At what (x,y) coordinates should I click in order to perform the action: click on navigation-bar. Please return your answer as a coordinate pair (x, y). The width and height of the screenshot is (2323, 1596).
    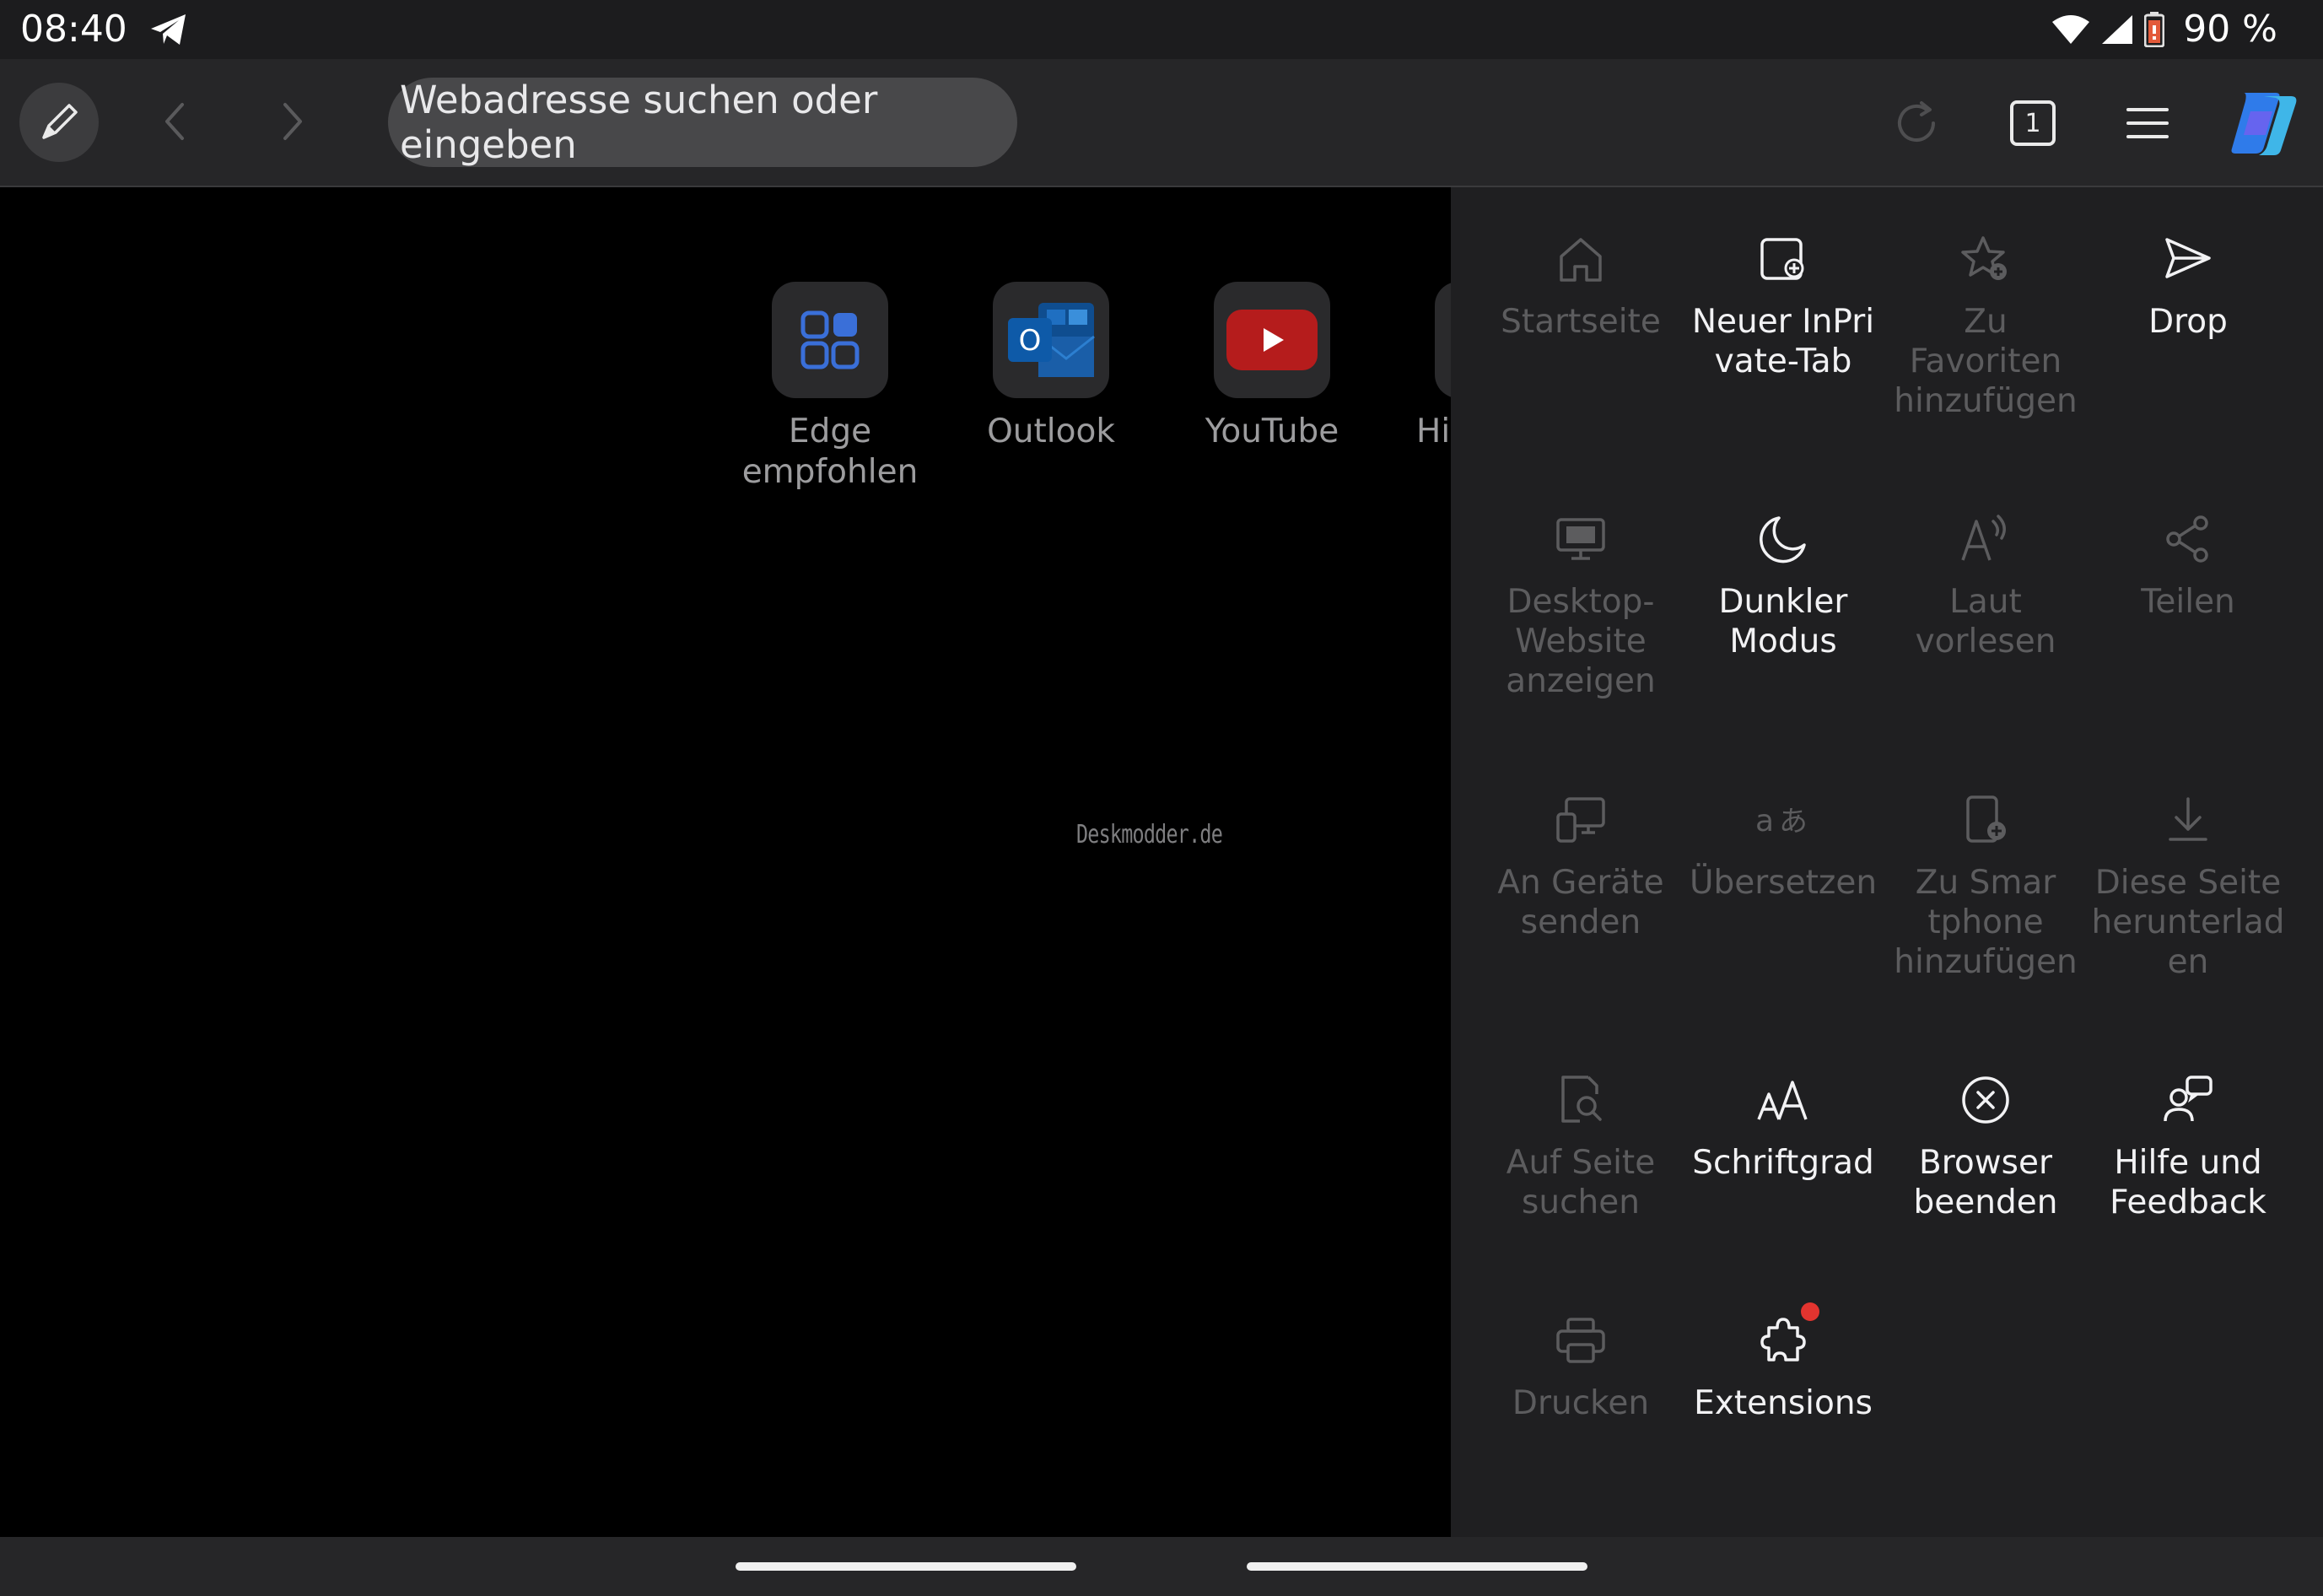
    Looking at the image, I should click on (1161, 1567).